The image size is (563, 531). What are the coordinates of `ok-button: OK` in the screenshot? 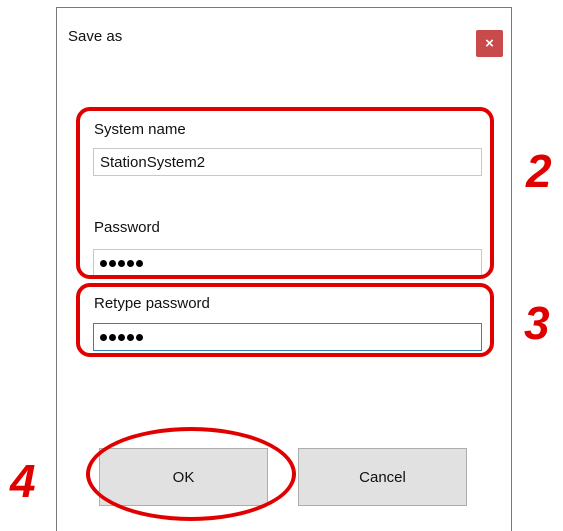 It's located at (183, 477).